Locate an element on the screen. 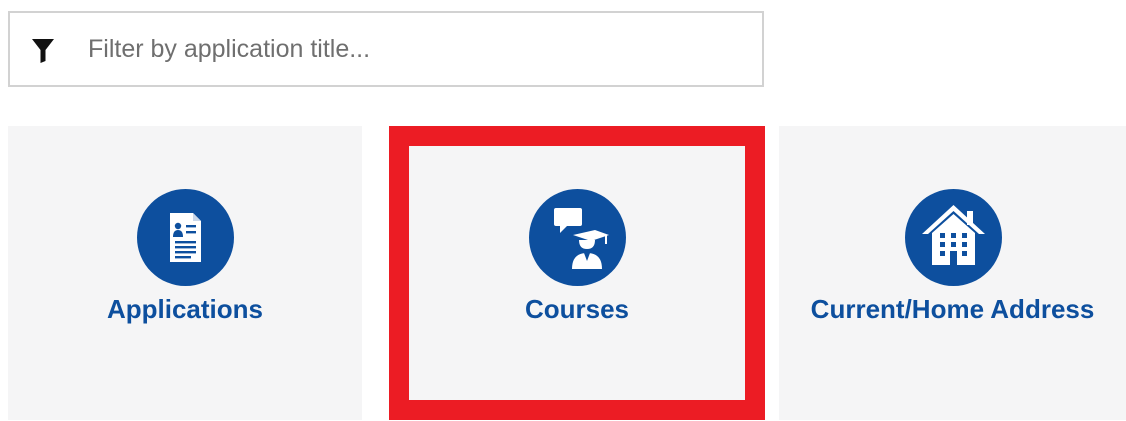 The height and width of the screenshot is (421, 1126). filter-box is located at coordinates (386, 49).